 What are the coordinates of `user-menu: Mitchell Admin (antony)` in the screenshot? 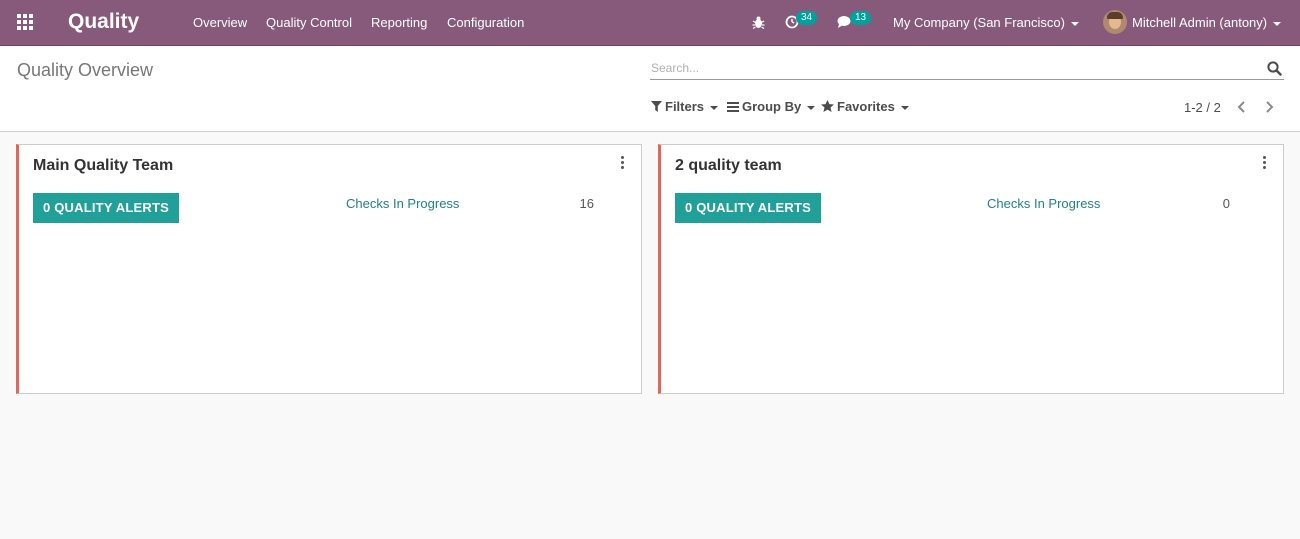 It's located at (1207, 23).